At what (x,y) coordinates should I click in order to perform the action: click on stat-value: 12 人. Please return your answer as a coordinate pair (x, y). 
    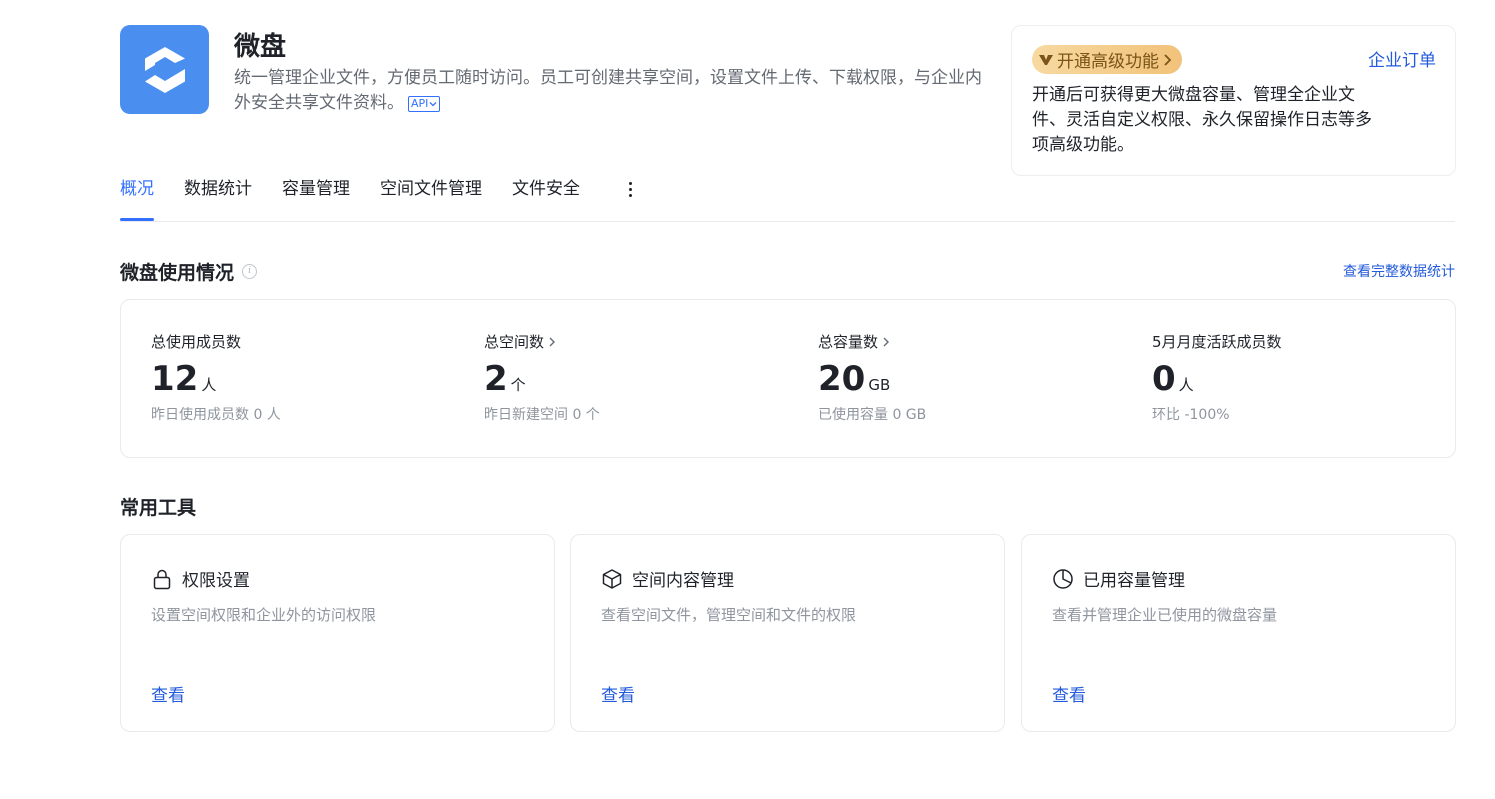
    Looking at the image, I should click on (216, 379).